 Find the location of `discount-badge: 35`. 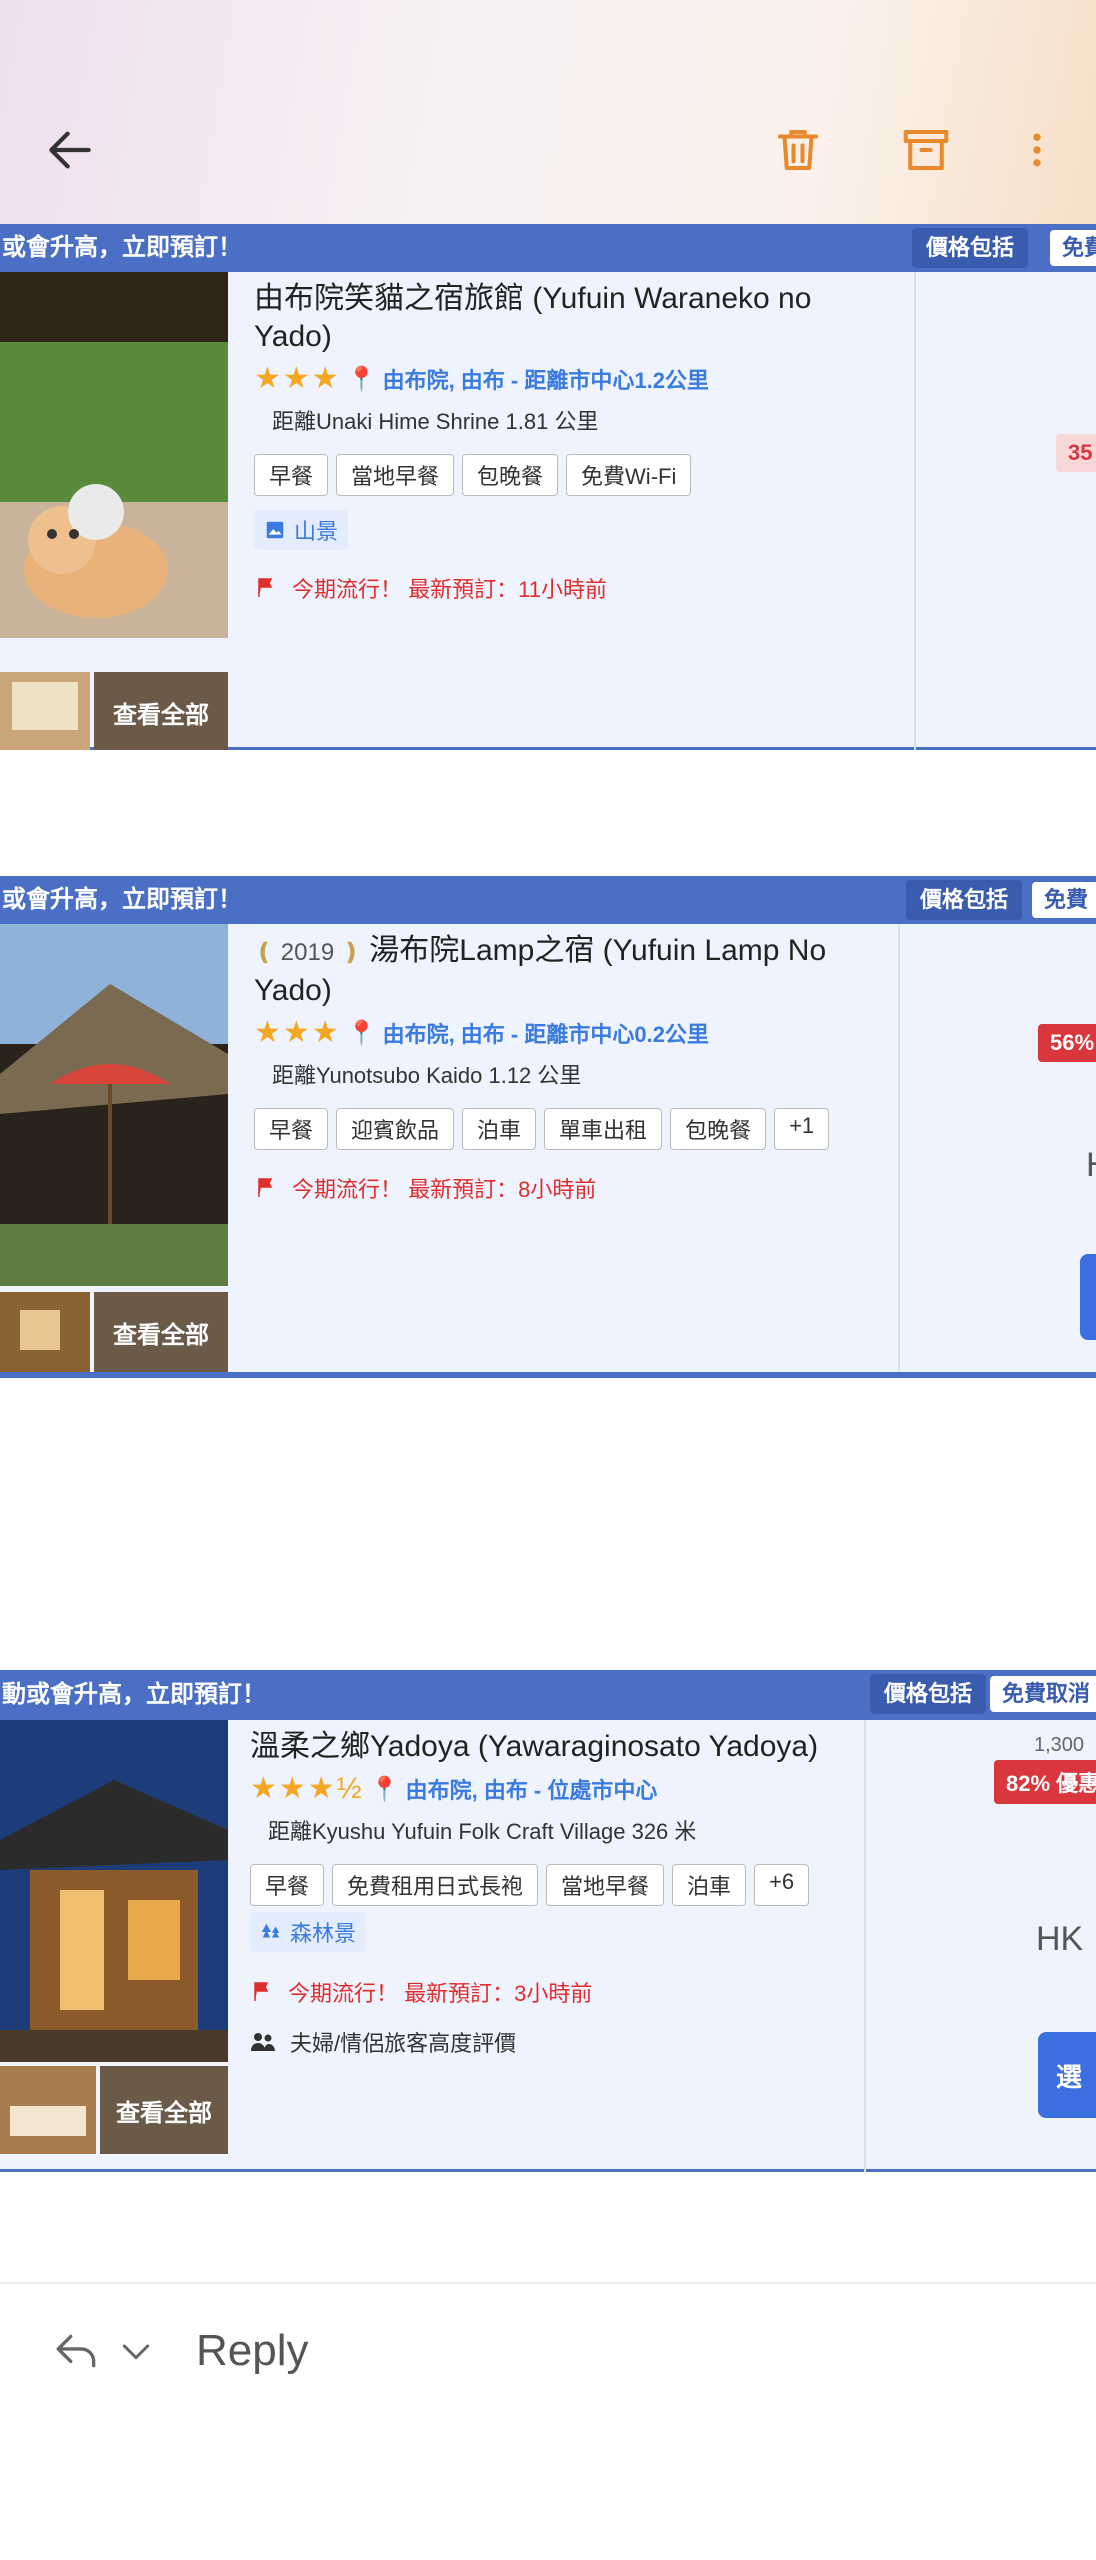

discount-badge: 35 is located at coordinates (1076, 453).